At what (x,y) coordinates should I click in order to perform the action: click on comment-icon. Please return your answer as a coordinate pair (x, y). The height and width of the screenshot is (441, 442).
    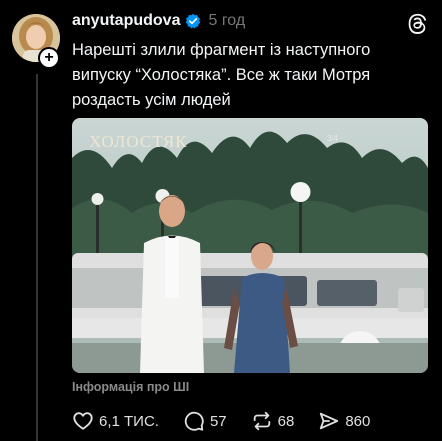
    Looking at the image, I should click on (194, 421).